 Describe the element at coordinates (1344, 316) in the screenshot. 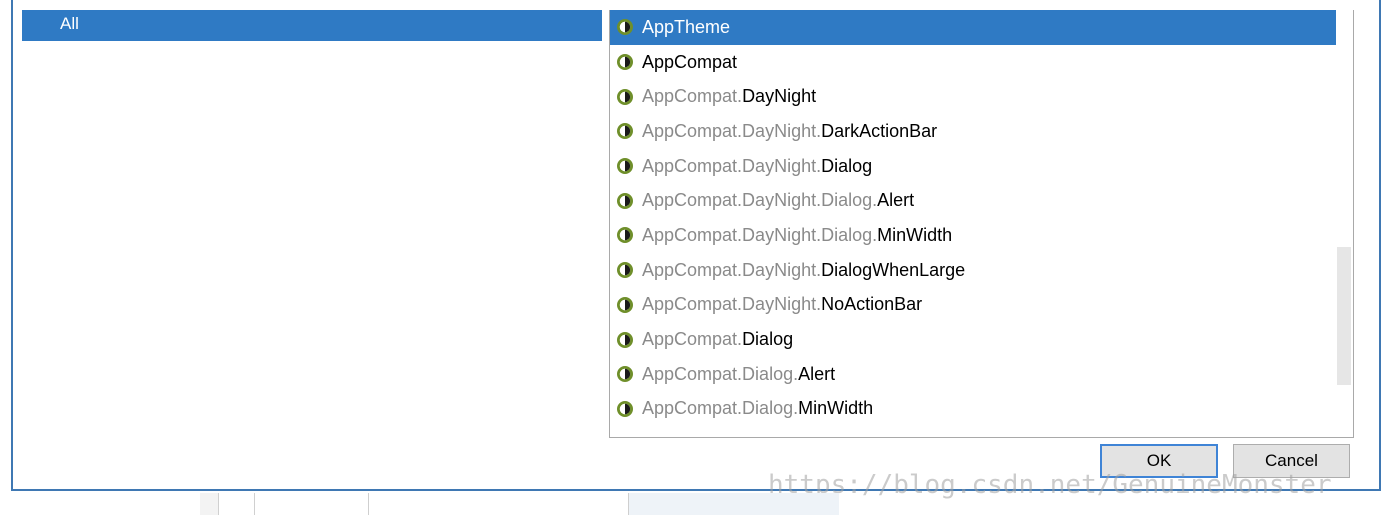

I see `scrollbar-thumb` at that location.